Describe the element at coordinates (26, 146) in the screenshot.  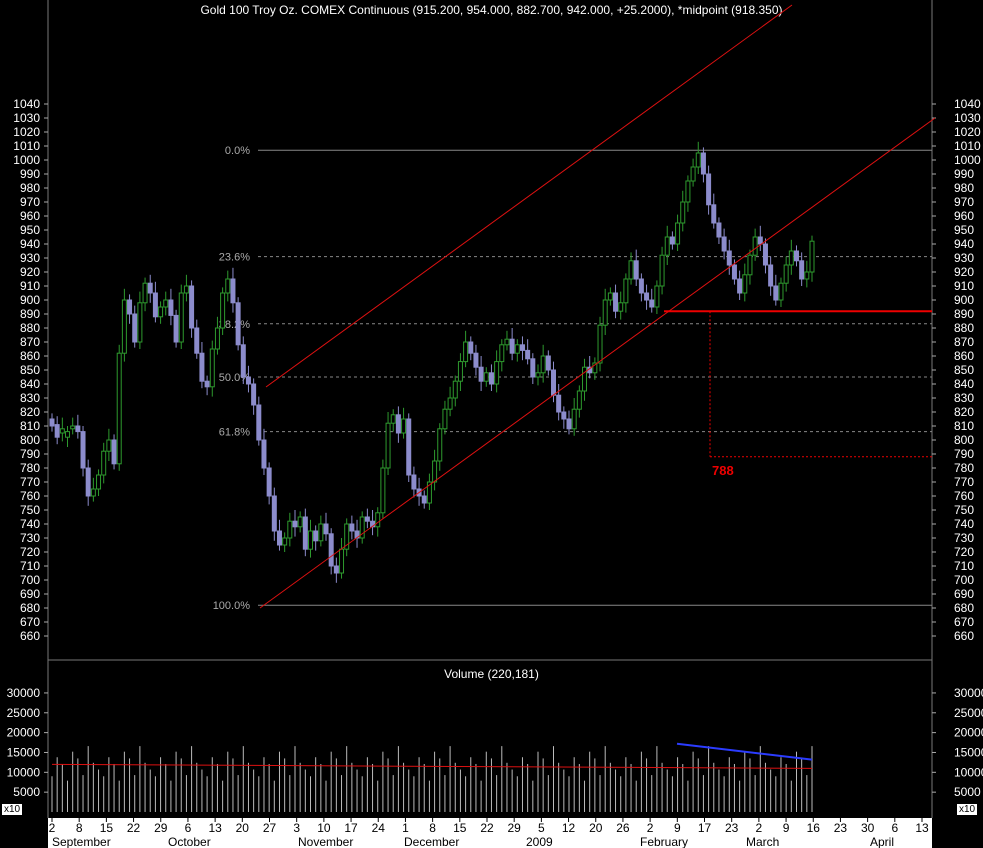
I see `y-tick-label-left: 1010` at that location.